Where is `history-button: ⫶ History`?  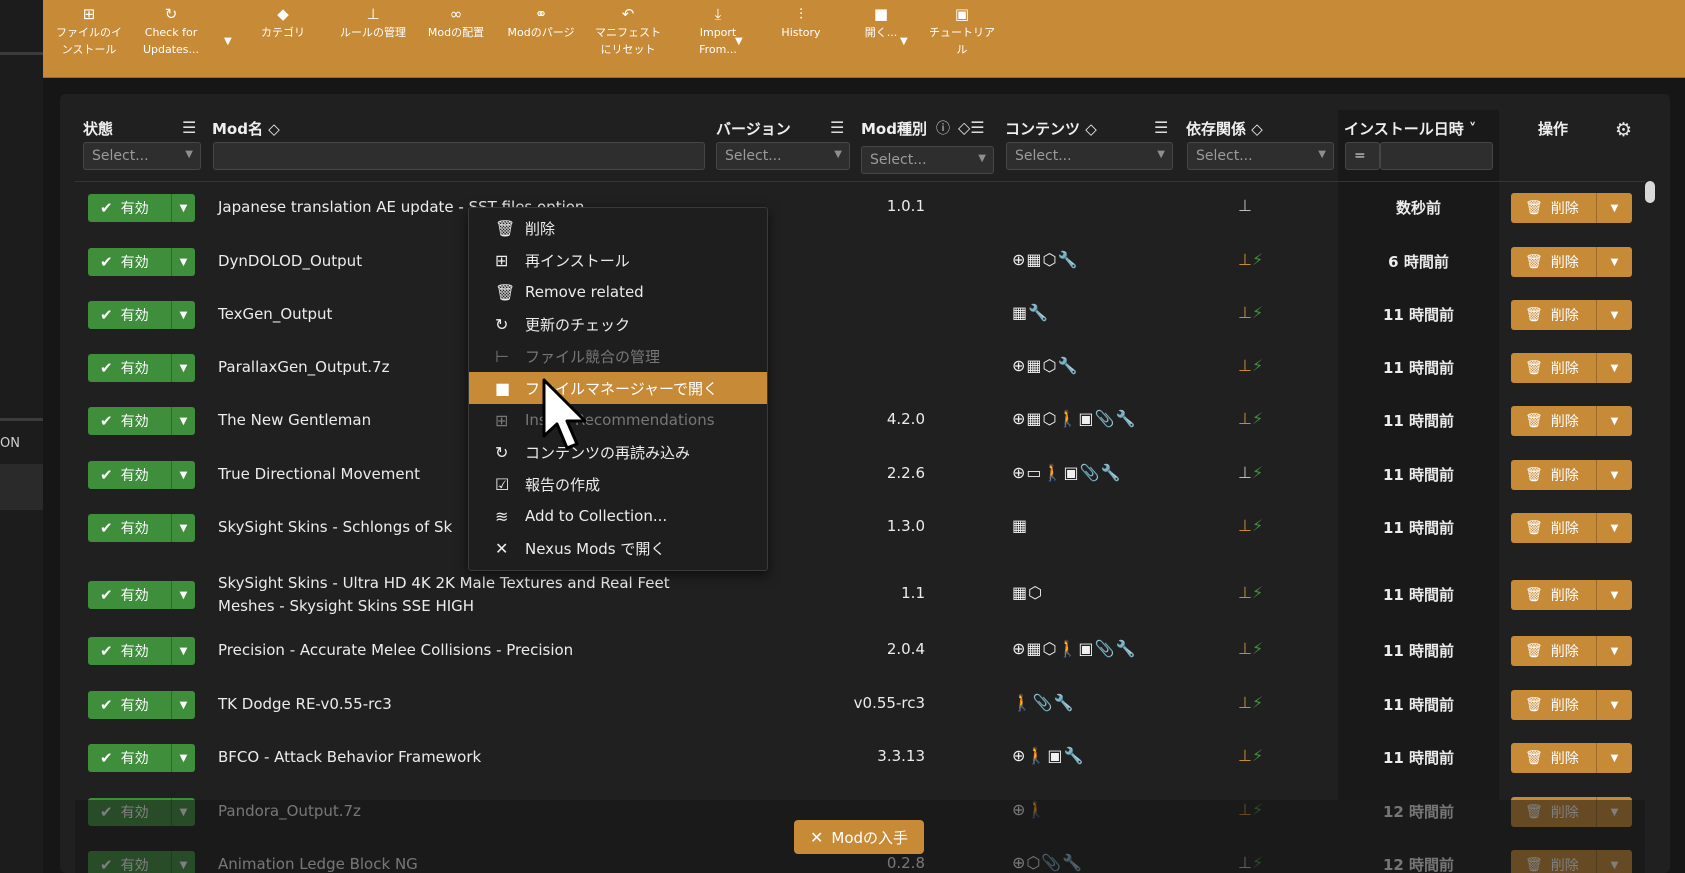
history-button: ⫶ History is located at coordinates (801, 23).